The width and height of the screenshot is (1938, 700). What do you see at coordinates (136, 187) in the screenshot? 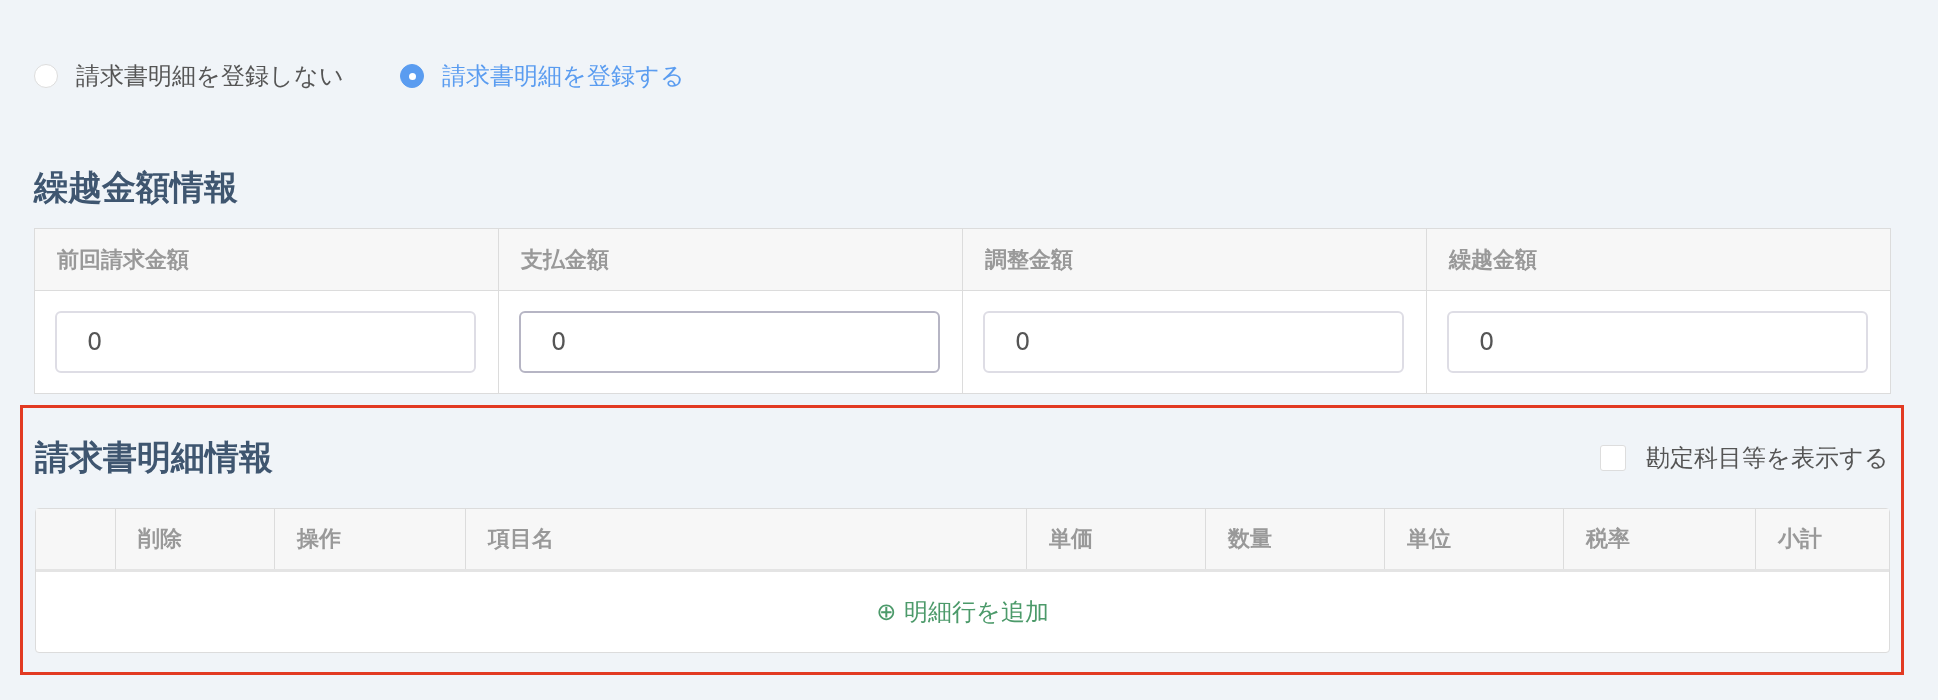
I see `section-title: 繰越金額情報` at bounding box center [136, 187].